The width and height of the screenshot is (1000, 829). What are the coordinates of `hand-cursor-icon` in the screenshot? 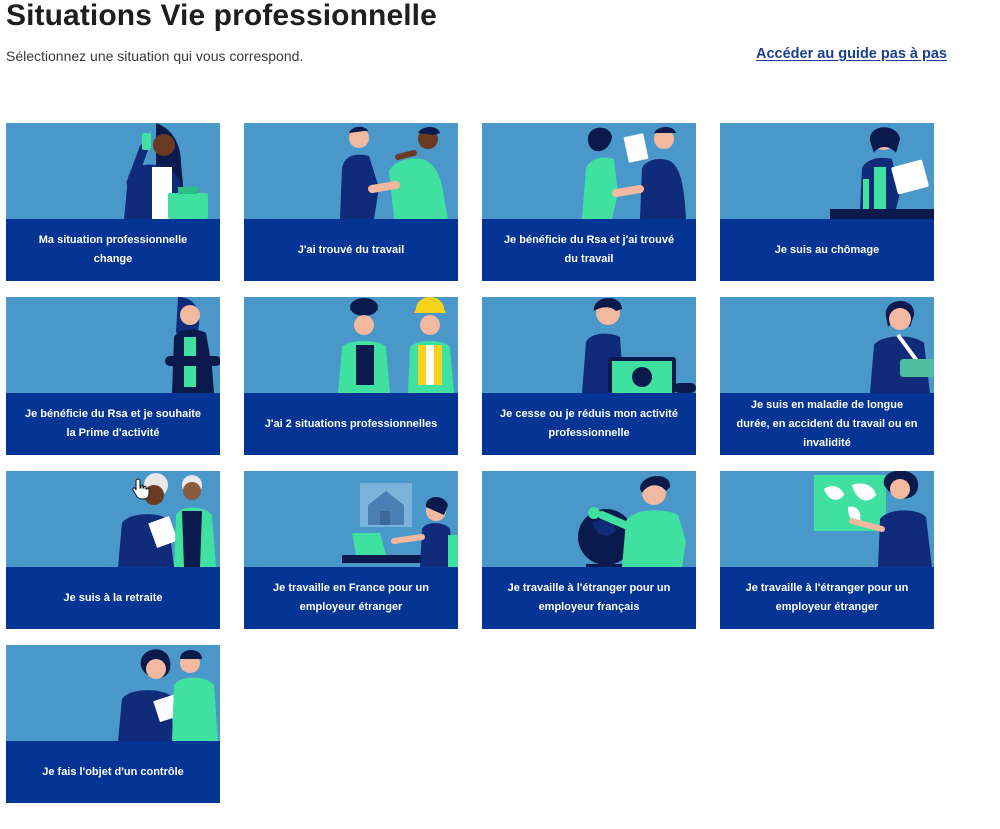 It's located at (141, 489).